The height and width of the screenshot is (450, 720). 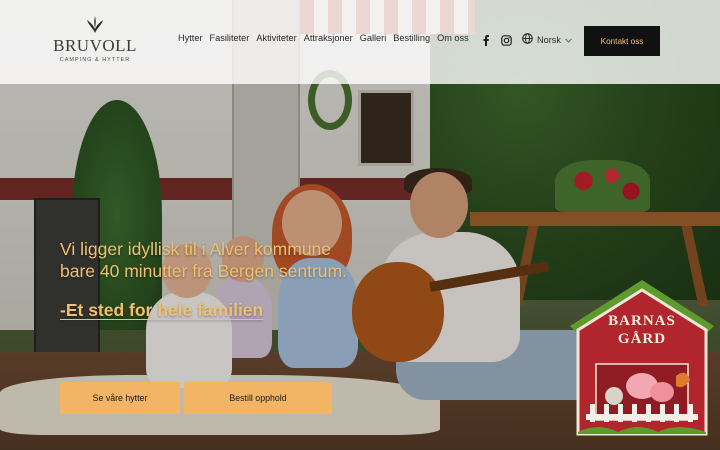 What do you see at coordinates (642, 339) in the screenshot?
I see `badge-line2: GÅRD` at bounding box center [642, 339].